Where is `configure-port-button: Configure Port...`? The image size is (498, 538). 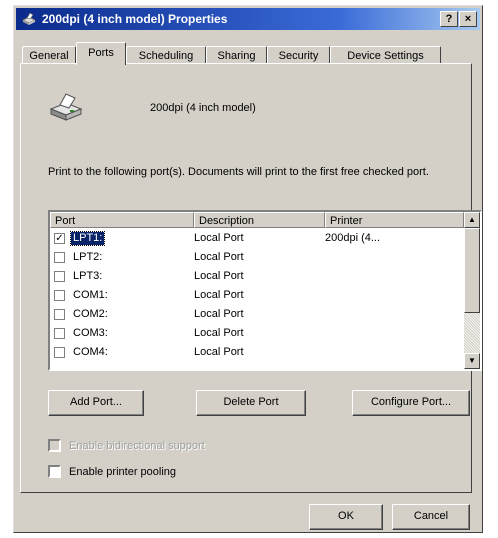 configure-port-button: Configure Port... is located at coordinates (411, 403).